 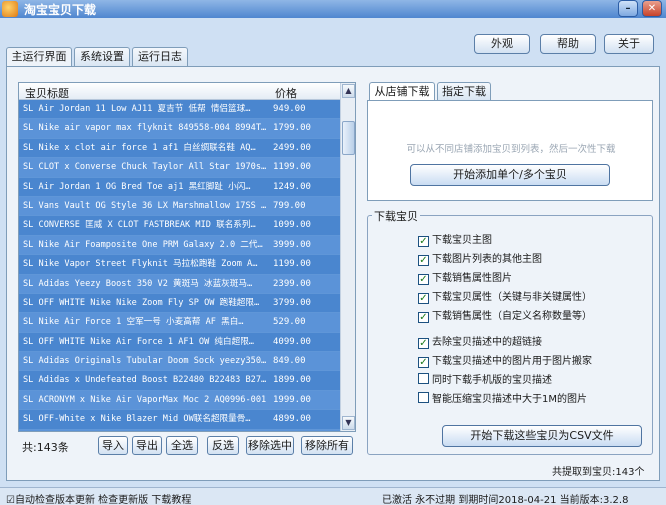 I want to click on scroll-up-icon: ▲, so click(x=348, y=91).